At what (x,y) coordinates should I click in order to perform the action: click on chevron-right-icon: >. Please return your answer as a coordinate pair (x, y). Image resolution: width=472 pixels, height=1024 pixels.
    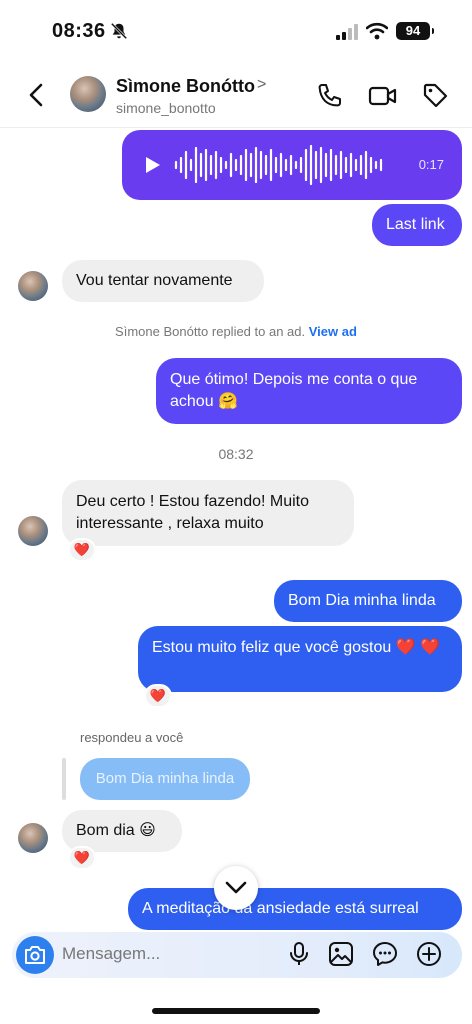
    Looking at the image, I should click on (261, 85).